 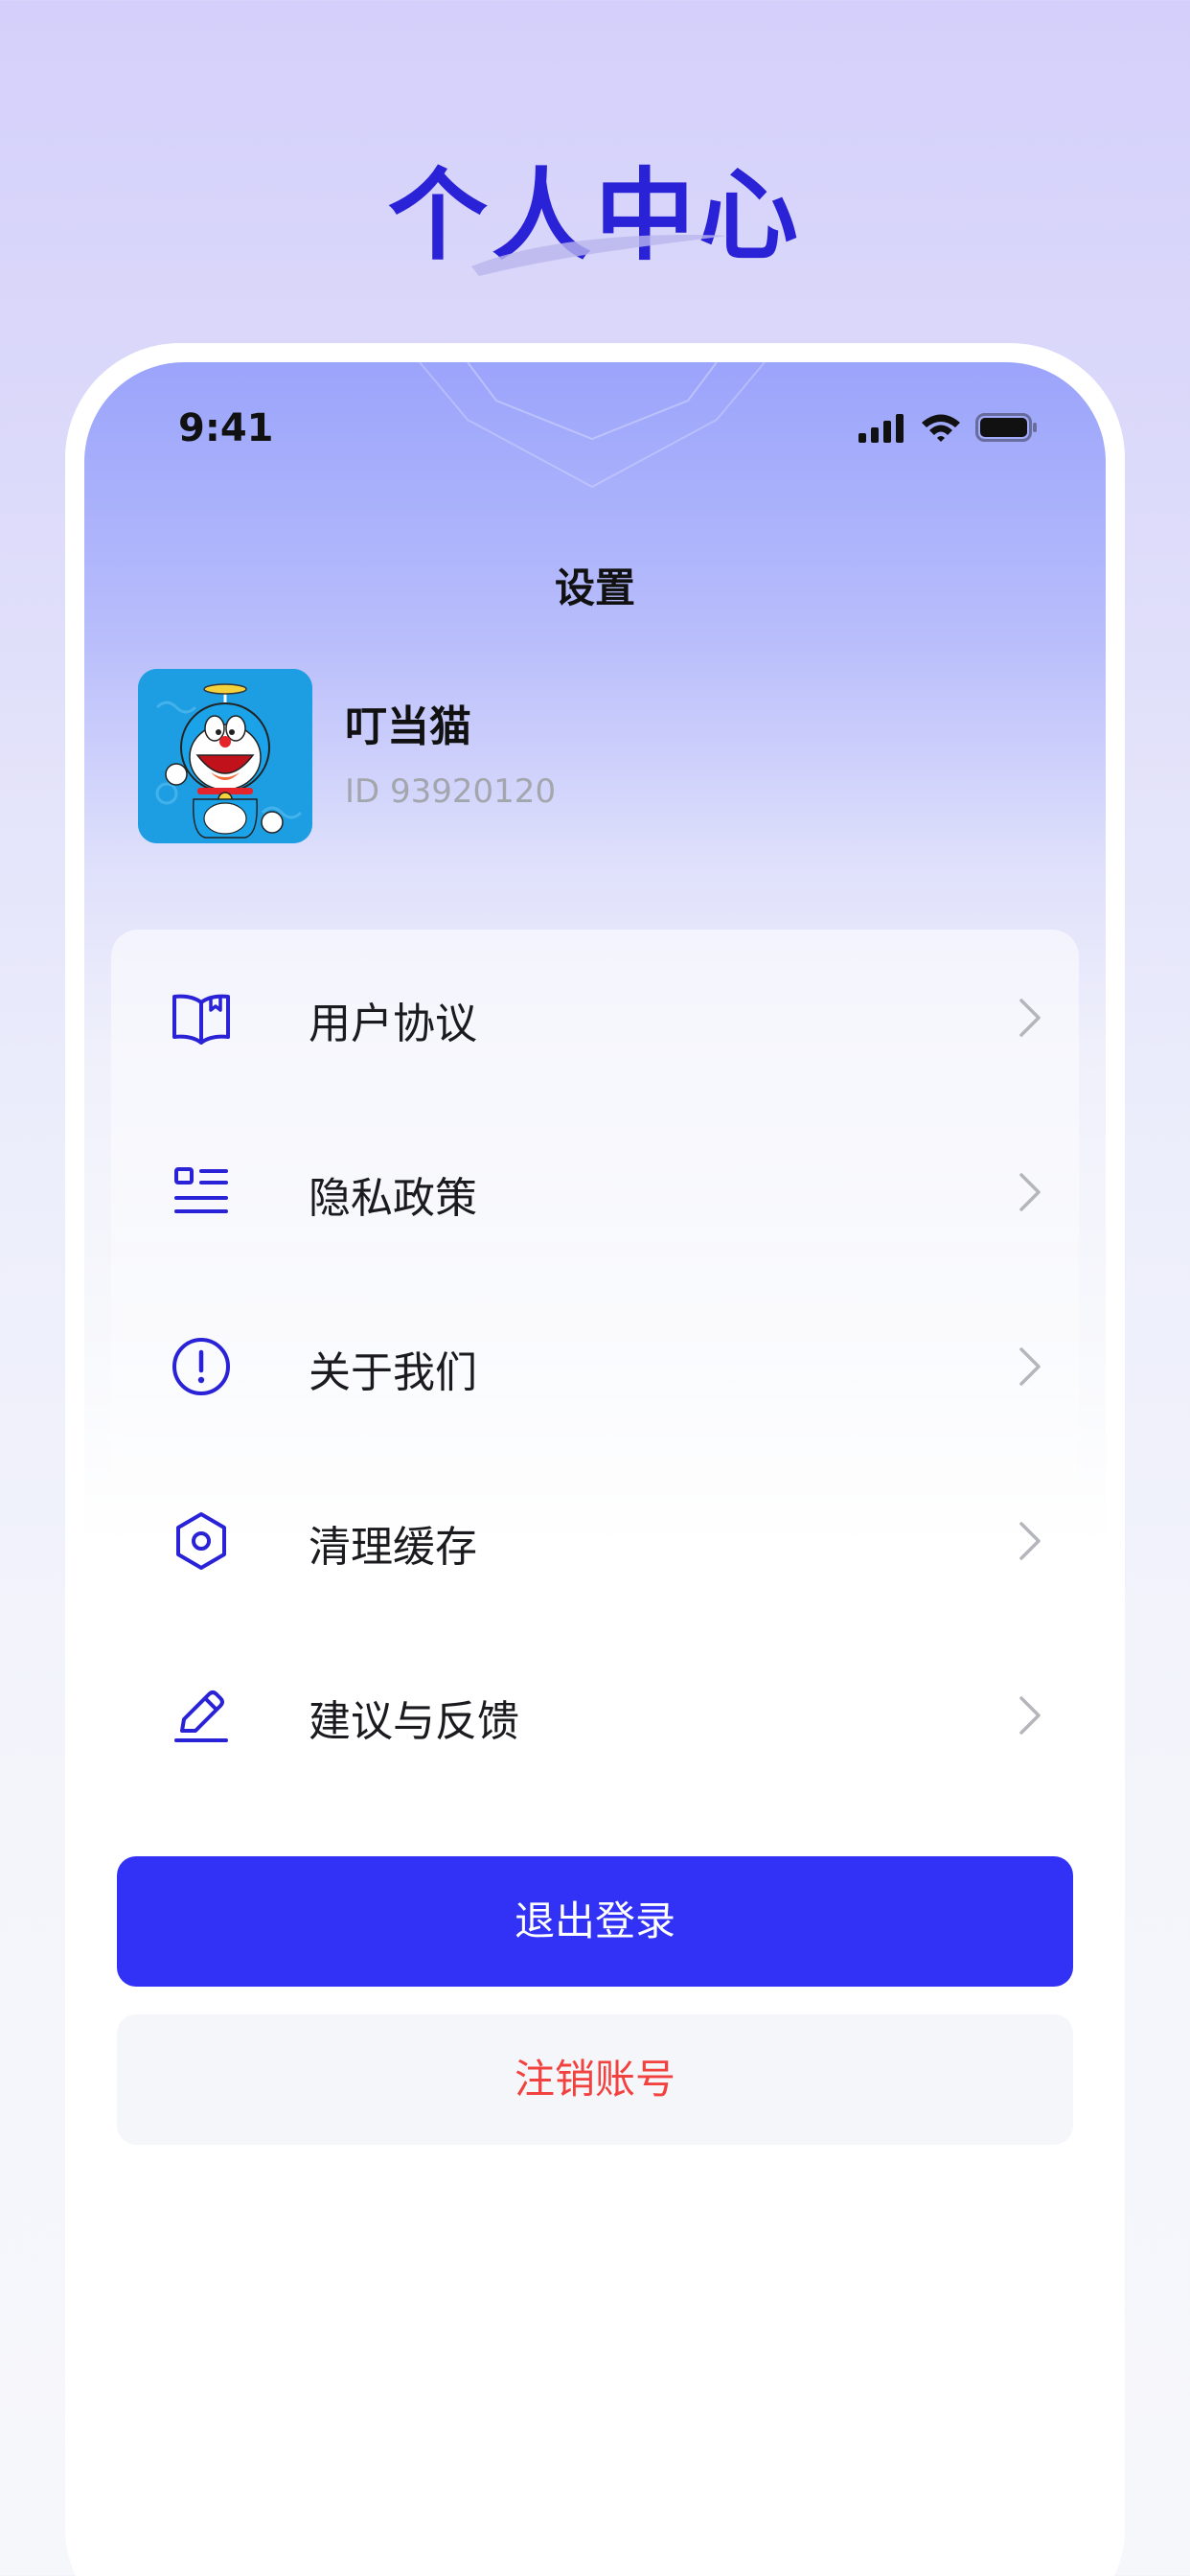 I want to click on menu-item-label: 用户协议, so click(x=393, y=1024).